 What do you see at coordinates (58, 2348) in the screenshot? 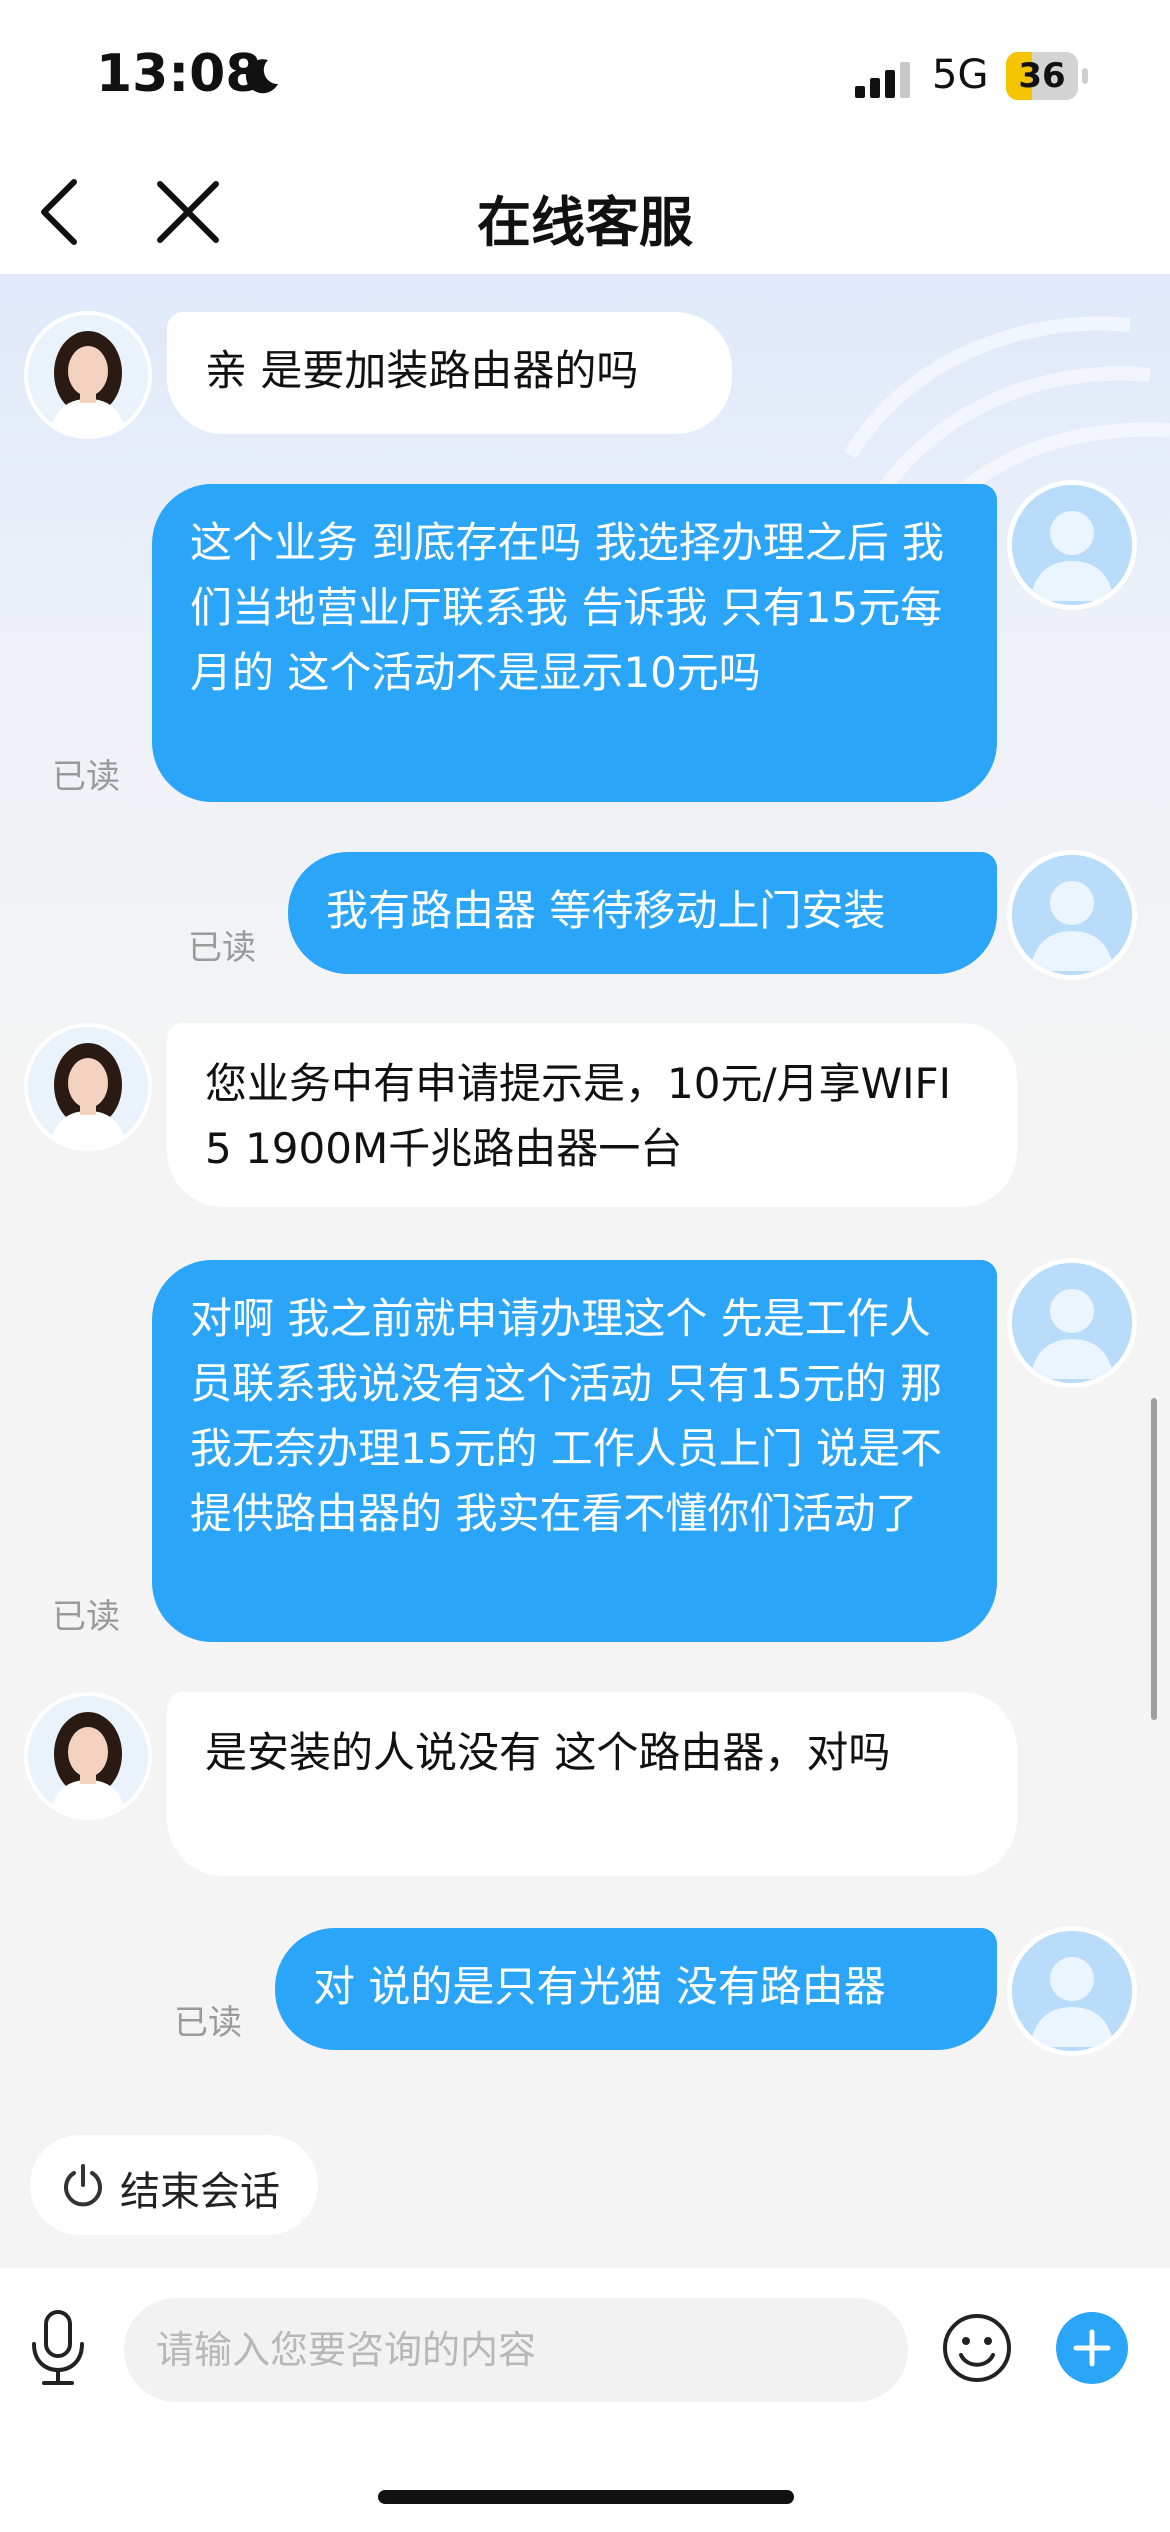
I see `microphone-icon` at bounding box center [58, 2348].